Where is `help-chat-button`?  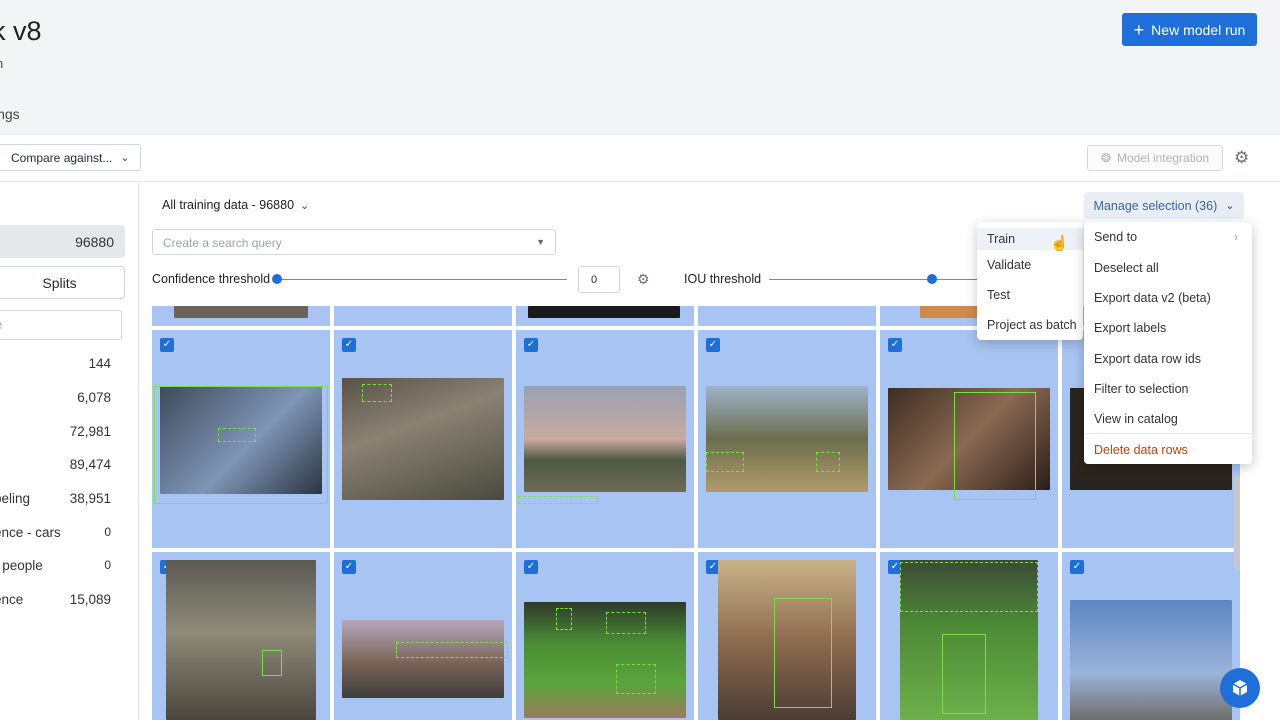
help-chat-button is located at coordinates (1240, 688).